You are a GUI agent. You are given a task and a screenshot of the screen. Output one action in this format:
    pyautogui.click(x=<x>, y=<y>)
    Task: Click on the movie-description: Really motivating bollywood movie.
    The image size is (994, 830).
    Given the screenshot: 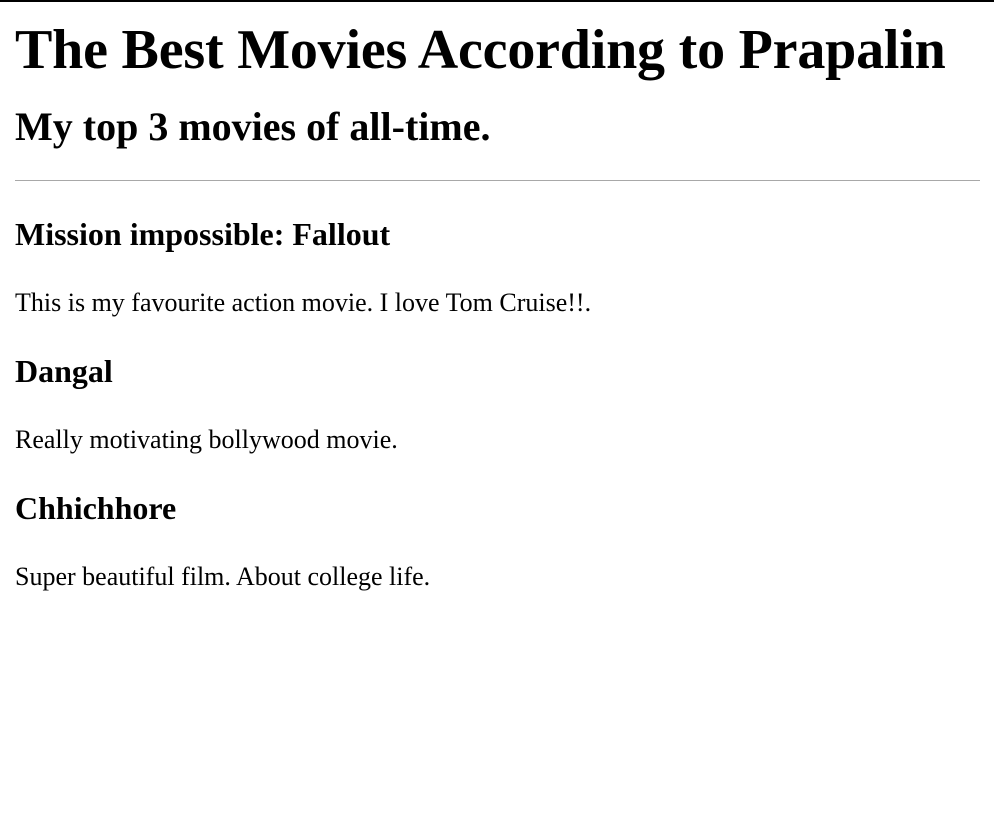 What is the action you would take?
    pyautogui.click(x=206, y=440)
    